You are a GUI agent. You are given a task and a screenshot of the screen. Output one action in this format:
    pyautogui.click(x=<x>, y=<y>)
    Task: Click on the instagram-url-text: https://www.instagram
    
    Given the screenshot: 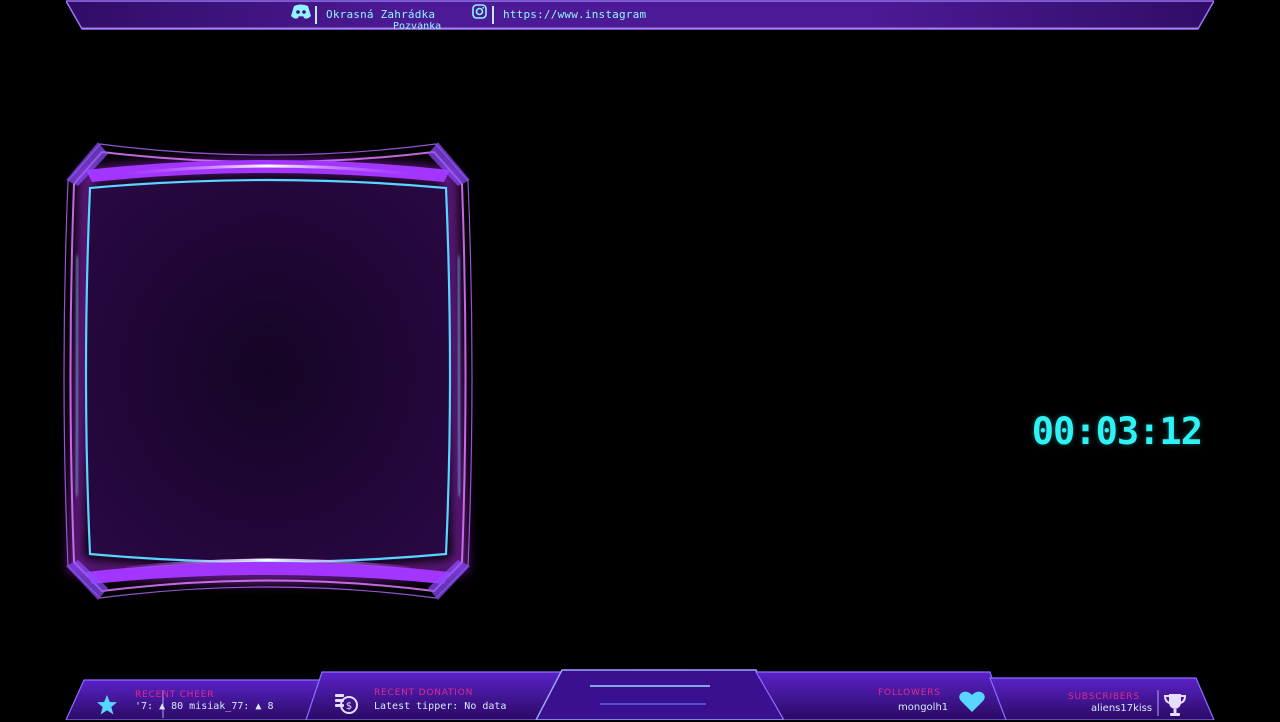 What is the action you would take?
    pyautogui.click(x=575, y=14)
    